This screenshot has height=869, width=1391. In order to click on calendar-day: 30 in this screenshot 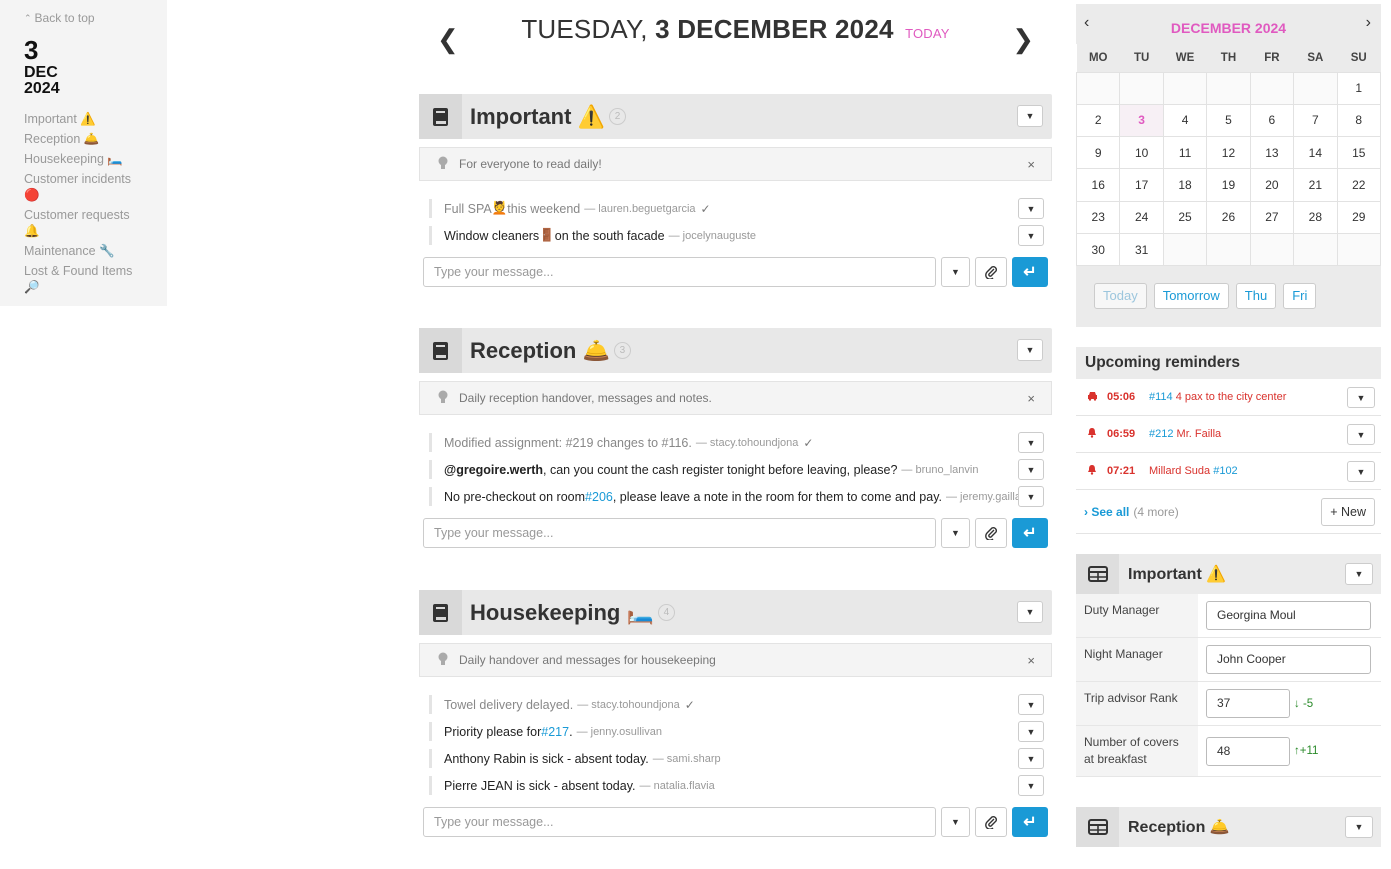, I will do `click(1098, 249)`.